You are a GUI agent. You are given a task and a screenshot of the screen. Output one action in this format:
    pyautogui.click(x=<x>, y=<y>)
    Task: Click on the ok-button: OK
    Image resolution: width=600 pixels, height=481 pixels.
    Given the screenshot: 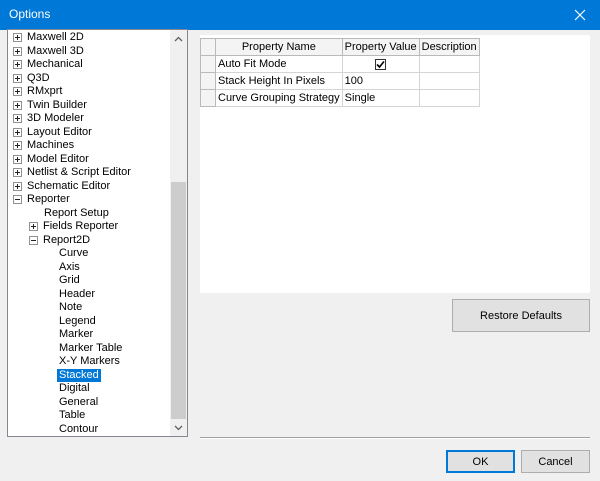 What is the action you would take?
    pyautogui.click(x=480, y=461)
    